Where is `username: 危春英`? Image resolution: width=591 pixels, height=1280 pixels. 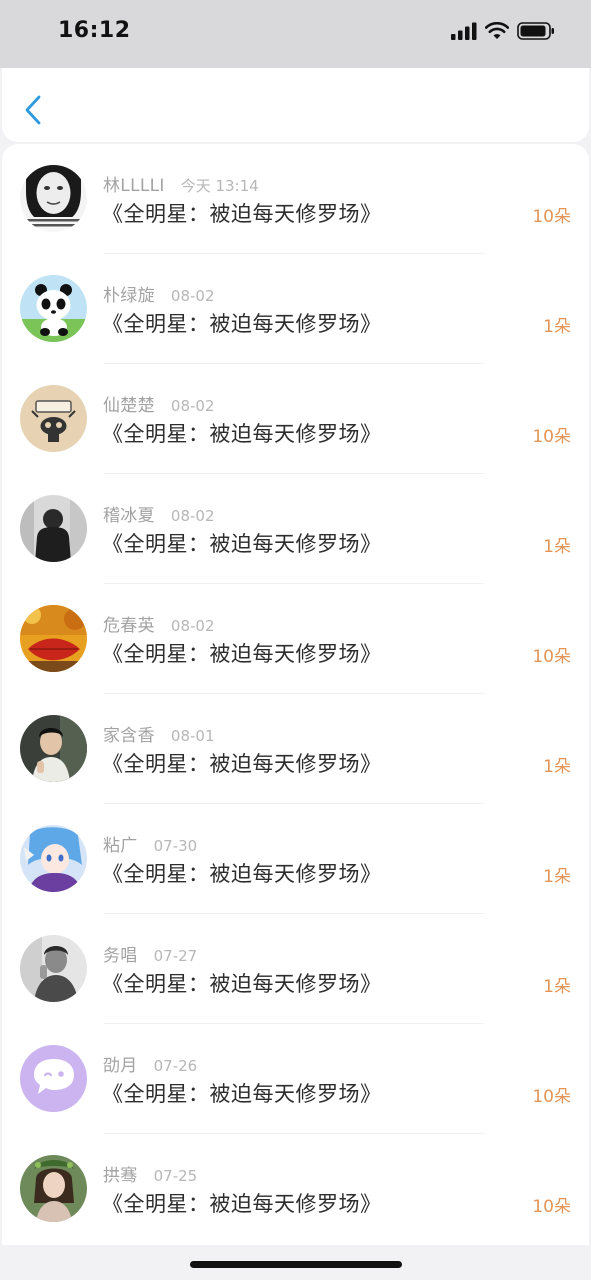 username: 危春英 is located at coordinates (129, 623).